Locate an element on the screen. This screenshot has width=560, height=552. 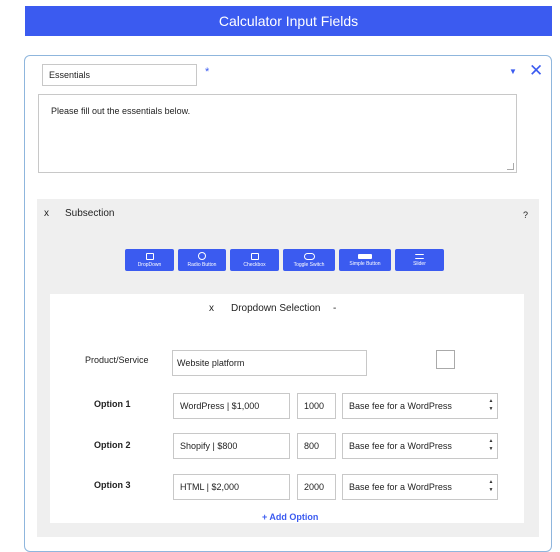
add-simple-button: Simple Button is located at coordinates (365, 260).